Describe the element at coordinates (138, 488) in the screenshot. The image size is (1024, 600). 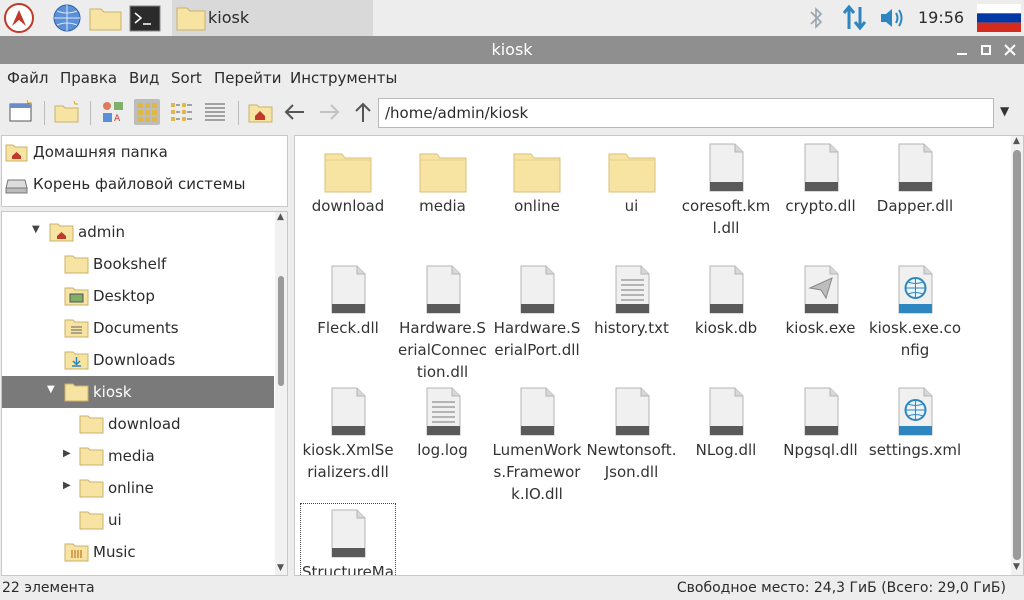
I see `tree-node-online: ▶ online` at that location.